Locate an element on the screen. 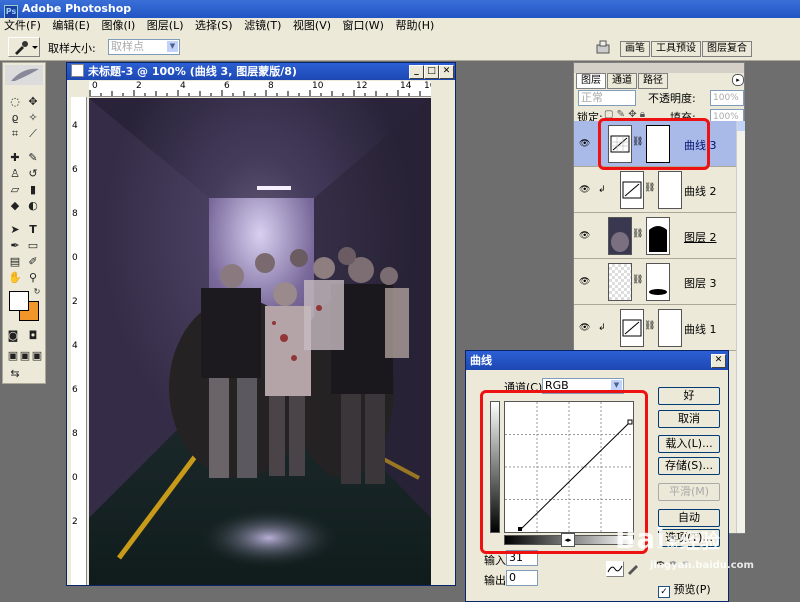 This screenshot has height=602, width=800. input-value: 31 is located at coordinates (516, 557).